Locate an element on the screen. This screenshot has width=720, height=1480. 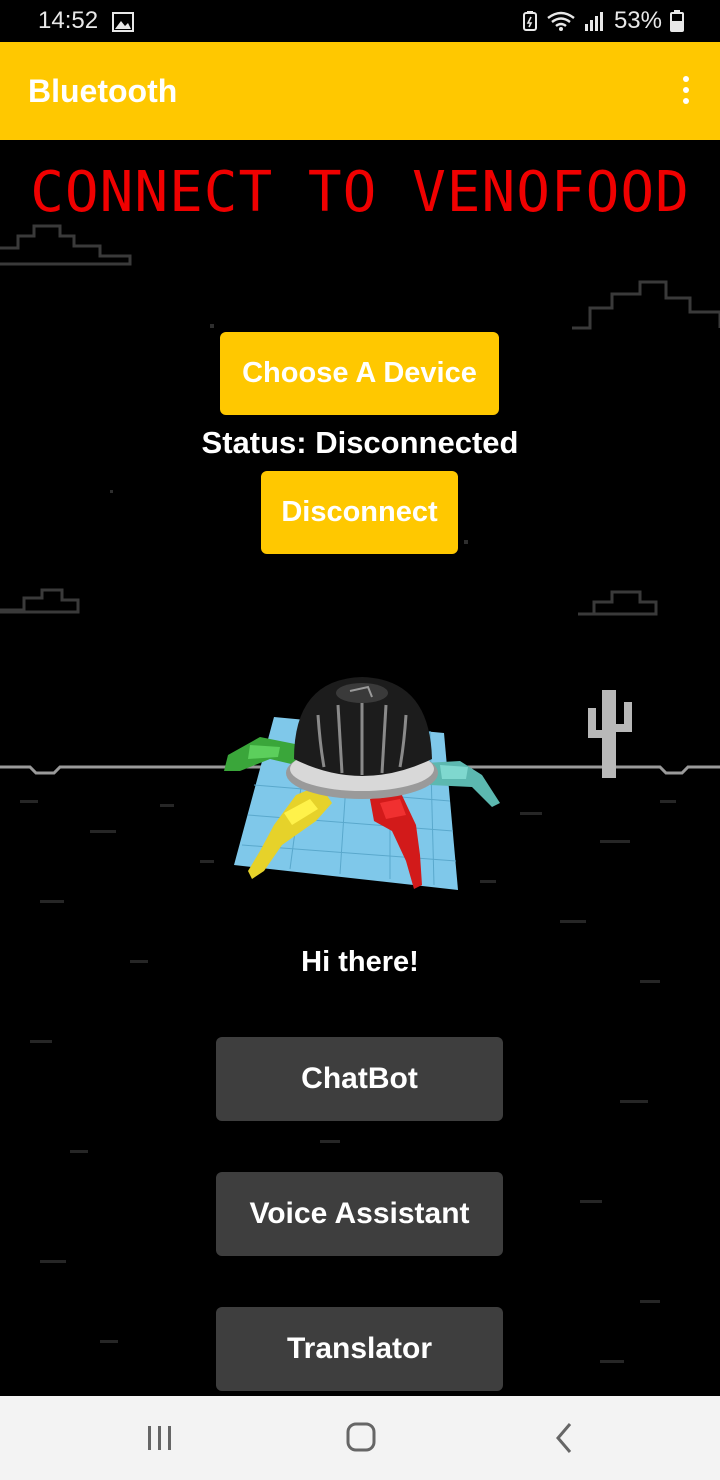
home-icon is located at coordinates (361, 1438).